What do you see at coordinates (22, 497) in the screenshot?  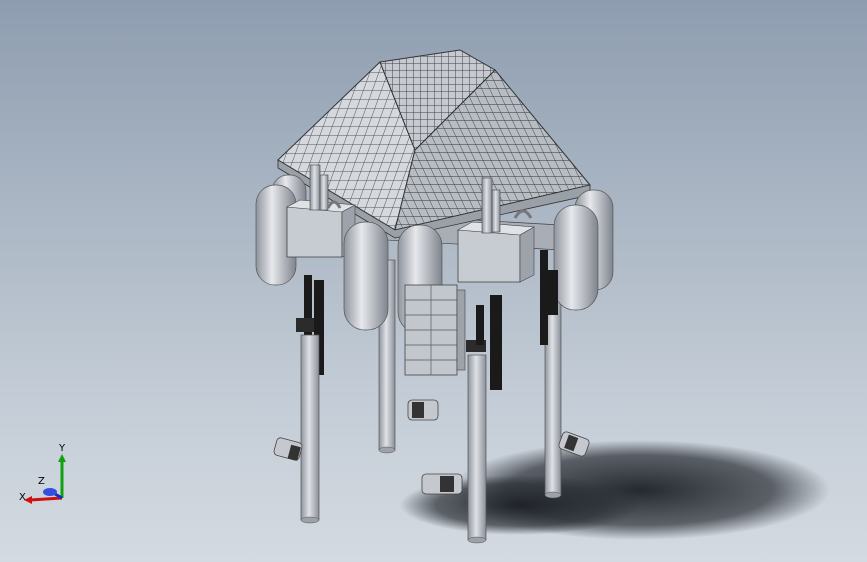 I see `x-axis-label: X` at bounding box center [22, 497].